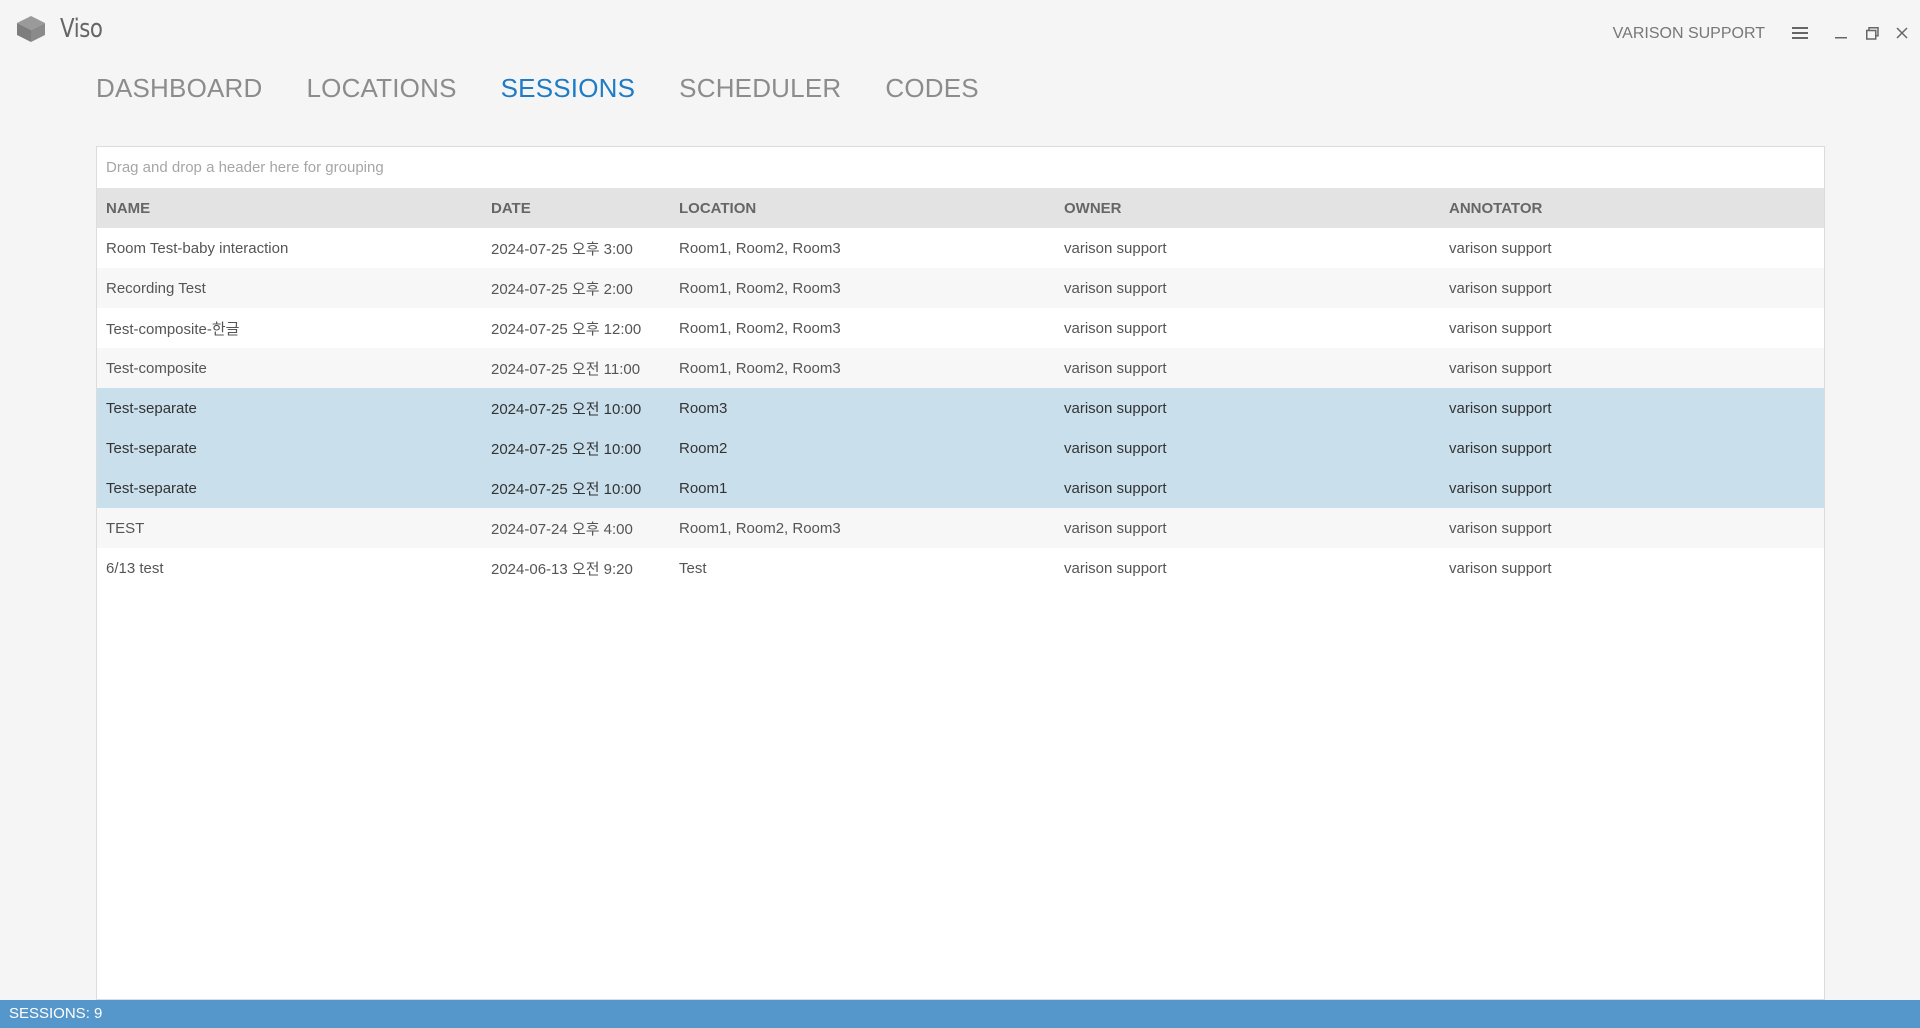 The height and width of the screenshot is (1028, 1920). I want to click on tab-dashboard: DASHBOARD, so click(179, 90).